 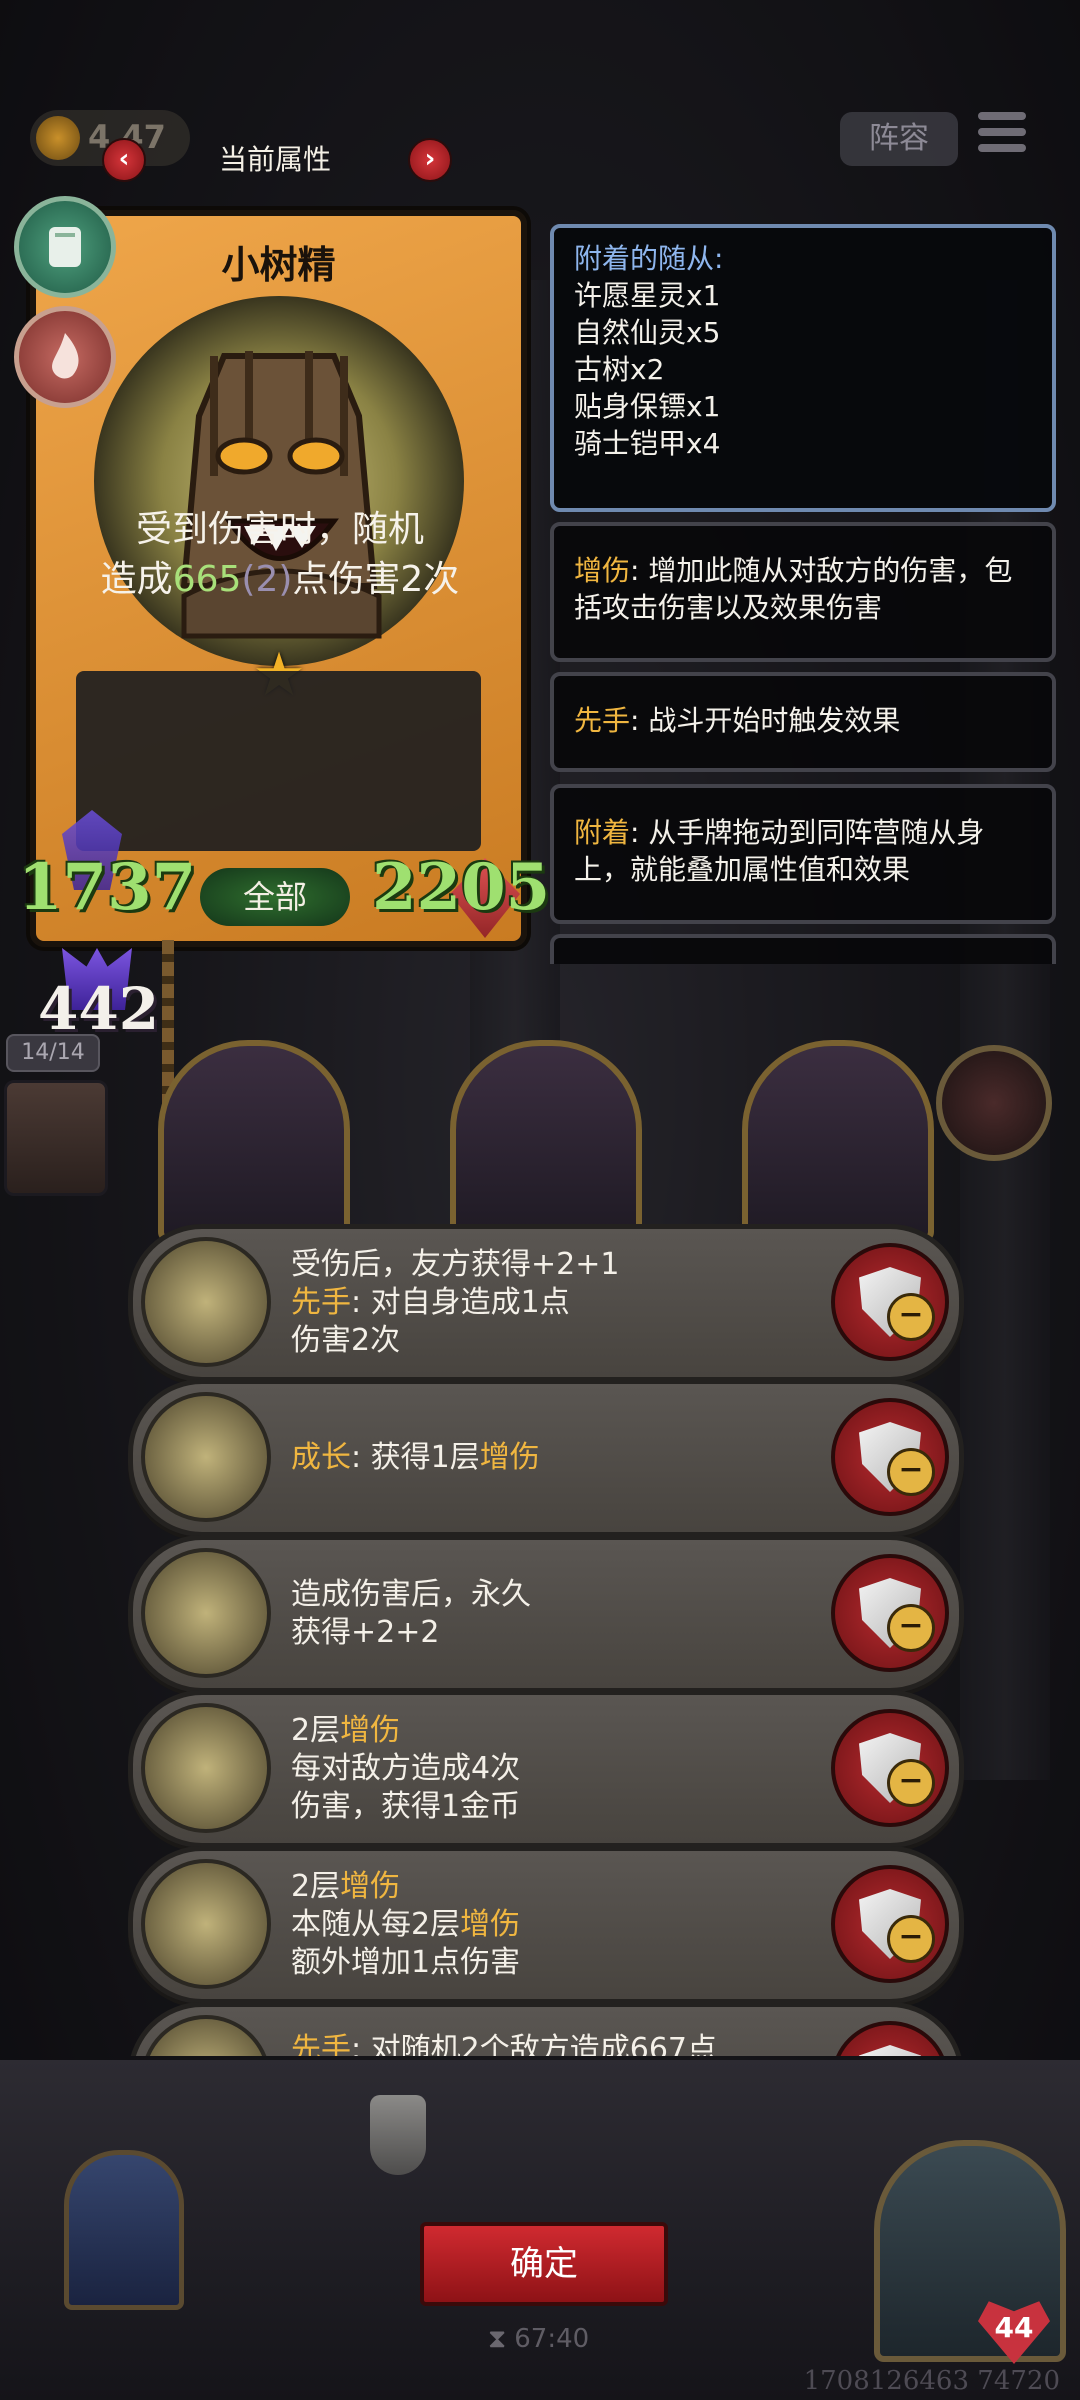 What do you see at coordinates (406, 1962) in the screenshot?
I see `skill-line: 额外增加1点伤害` at bounding box center [406, 1962].